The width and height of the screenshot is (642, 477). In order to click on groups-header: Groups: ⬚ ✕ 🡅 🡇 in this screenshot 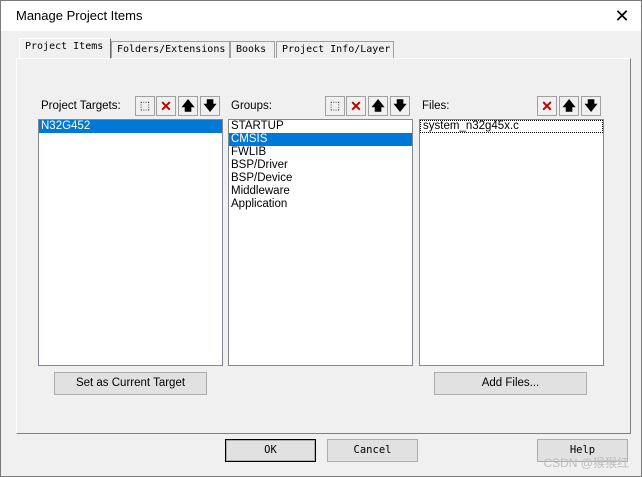, I will do `click(320, 106)`.